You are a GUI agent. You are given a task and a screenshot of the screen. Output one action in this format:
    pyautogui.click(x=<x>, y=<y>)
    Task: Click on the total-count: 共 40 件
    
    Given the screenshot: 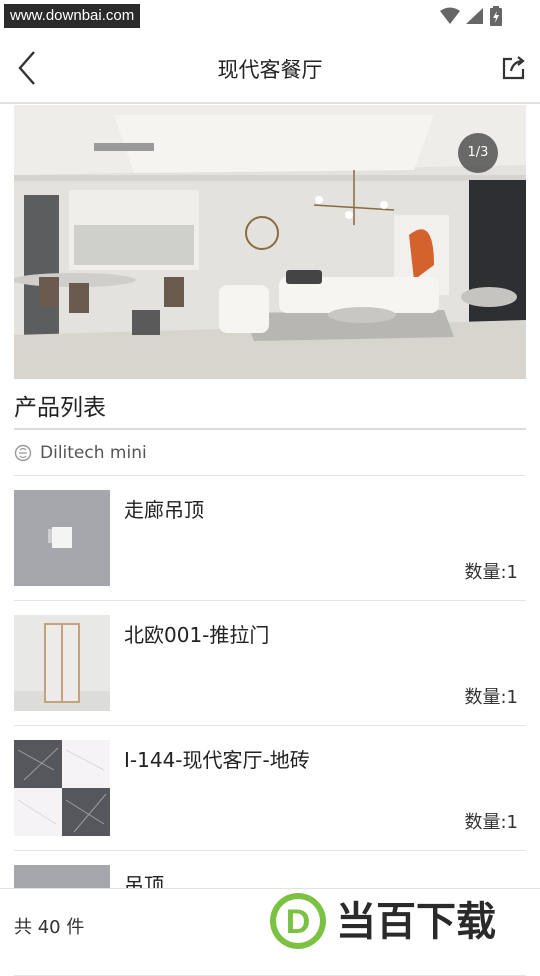 What is the action you would take?
    pyautogui.click(x=49, y=927)
    